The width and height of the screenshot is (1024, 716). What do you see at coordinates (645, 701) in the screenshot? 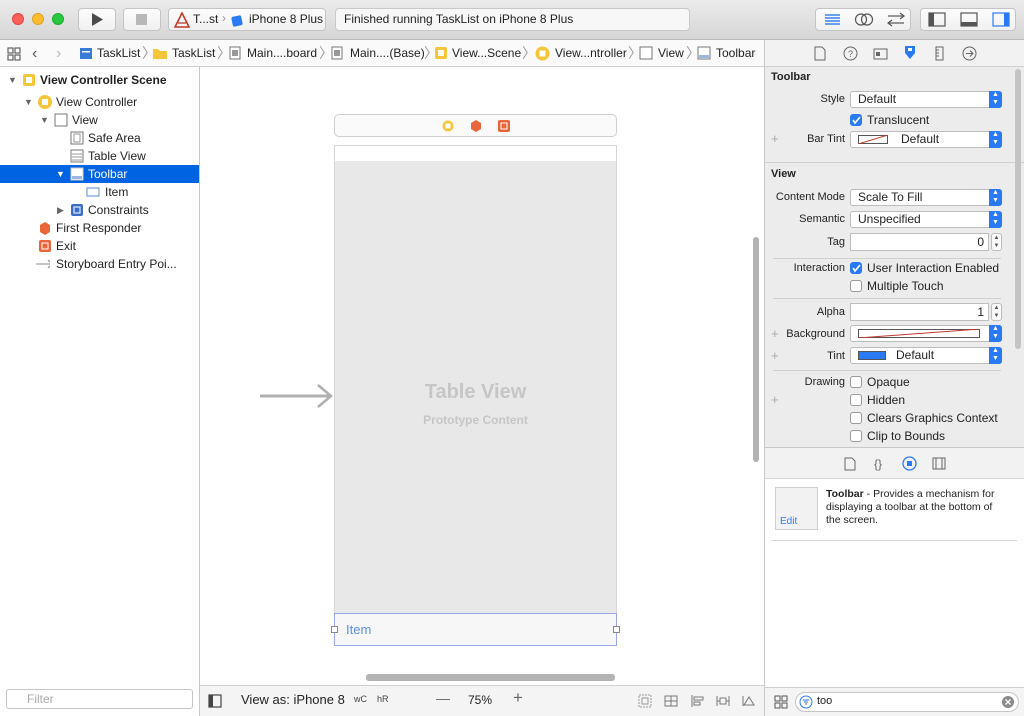
I see `embed-in-icon` at bounding box center [645, 701].